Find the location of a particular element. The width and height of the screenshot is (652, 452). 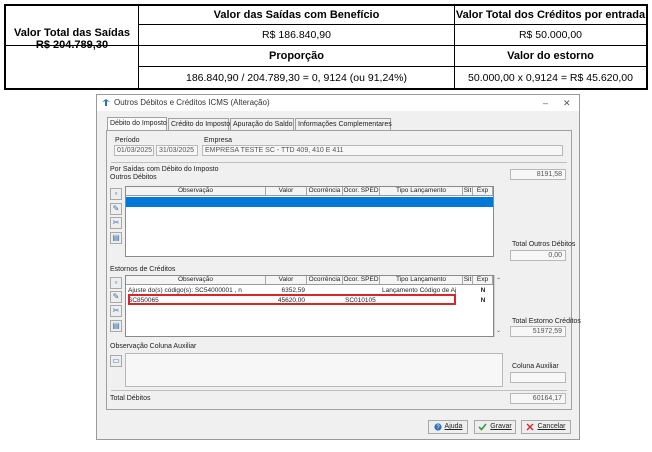

estornos-creditos-label: Estornos de Créditos is located at coordinates (143, 269).